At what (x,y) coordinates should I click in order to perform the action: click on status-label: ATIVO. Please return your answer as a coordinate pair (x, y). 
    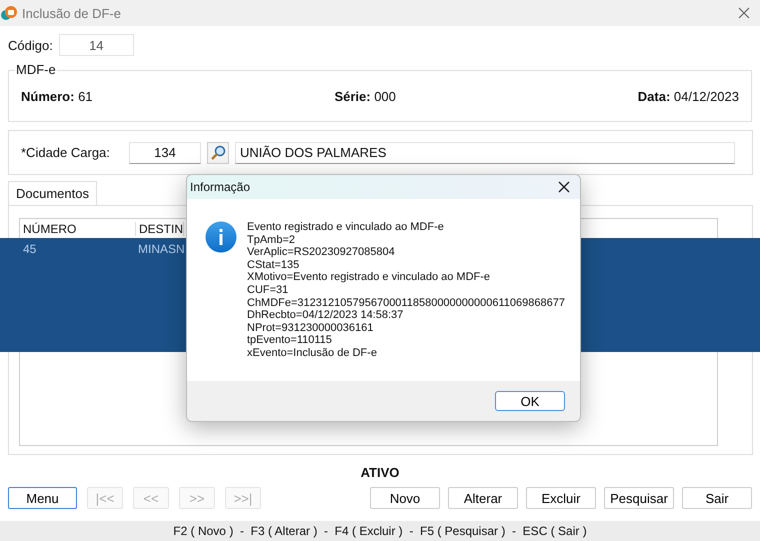
    Looking at the image, I should click on (380, 472).